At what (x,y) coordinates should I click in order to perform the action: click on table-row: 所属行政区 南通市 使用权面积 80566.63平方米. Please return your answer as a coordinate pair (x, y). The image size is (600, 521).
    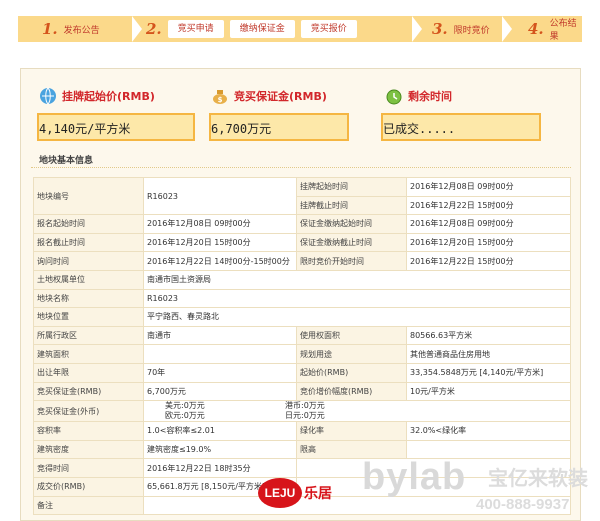
    Looking at the image, I should click on (302, 335).